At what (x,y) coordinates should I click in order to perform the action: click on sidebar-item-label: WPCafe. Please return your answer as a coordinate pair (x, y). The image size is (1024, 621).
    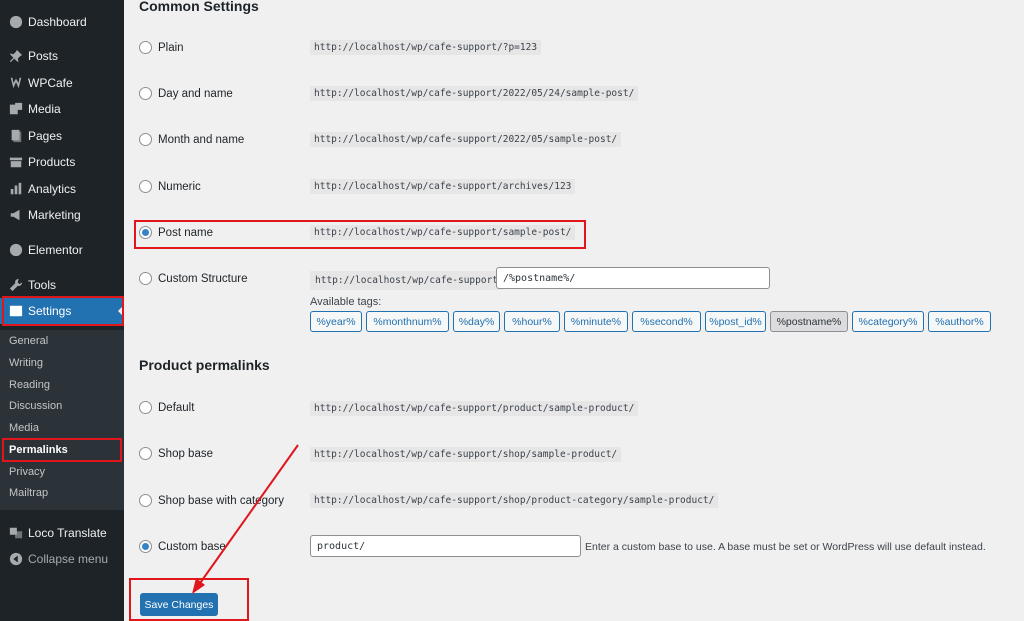
    Looking at the image, I should click on (50, 83).